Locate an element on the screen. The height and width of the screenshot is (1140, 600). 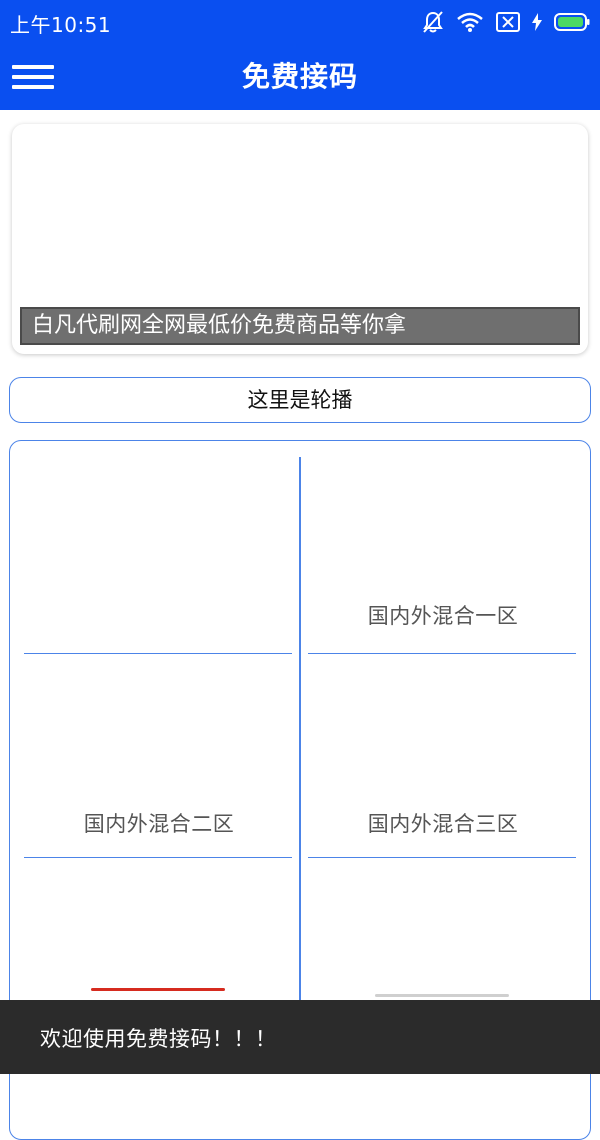
region-cell: 国内外混合三区 is located at coordinates (443, 757).